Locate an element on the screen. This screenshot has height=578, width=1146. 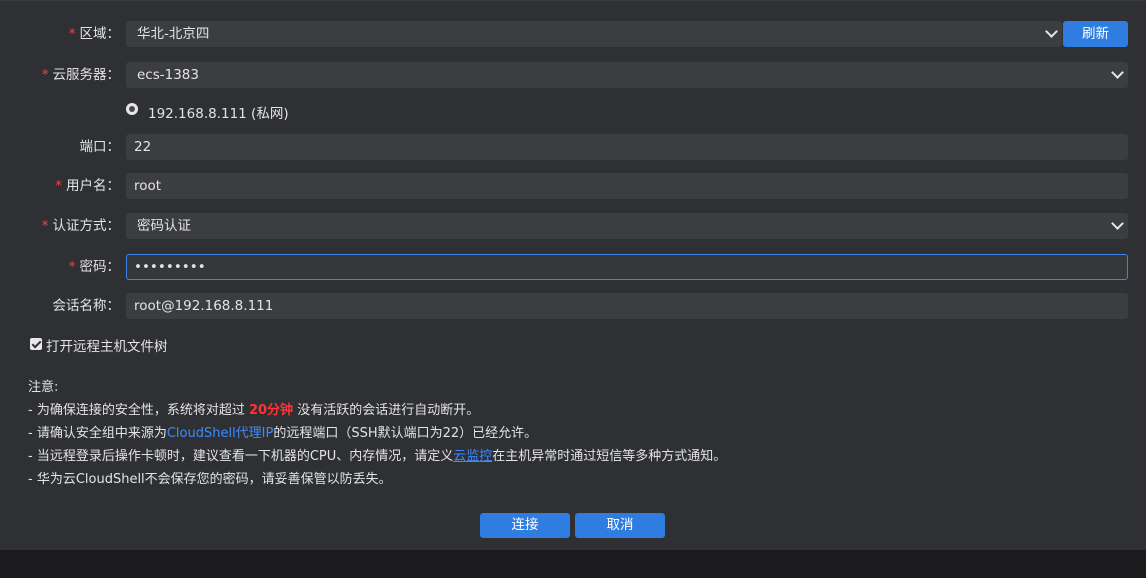
server-row: *ecs-1383云服务器： ecs-1383 is located at coordinates (573, 75).